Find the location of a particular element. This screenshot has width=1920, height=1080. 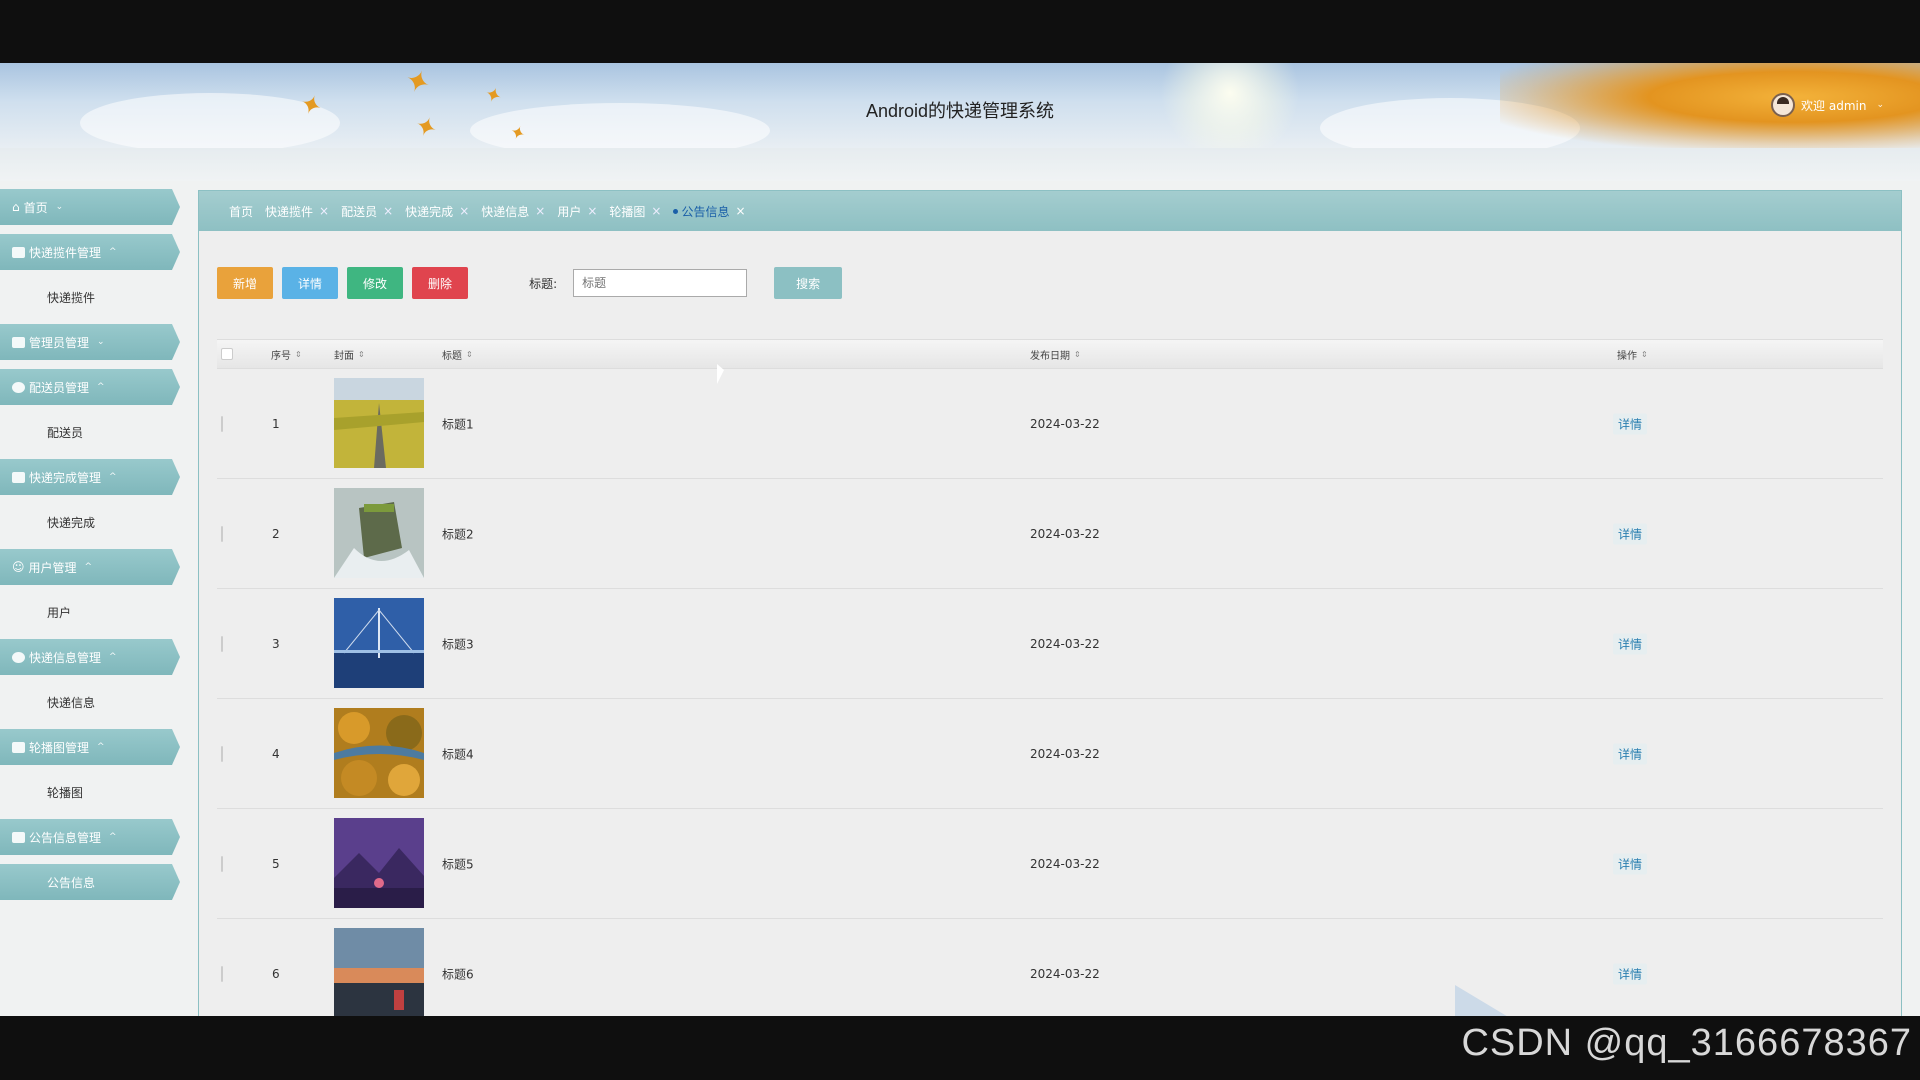

table-row: 3 标题3 2024-03-22 详情 is located at coordinates (1050, 644).